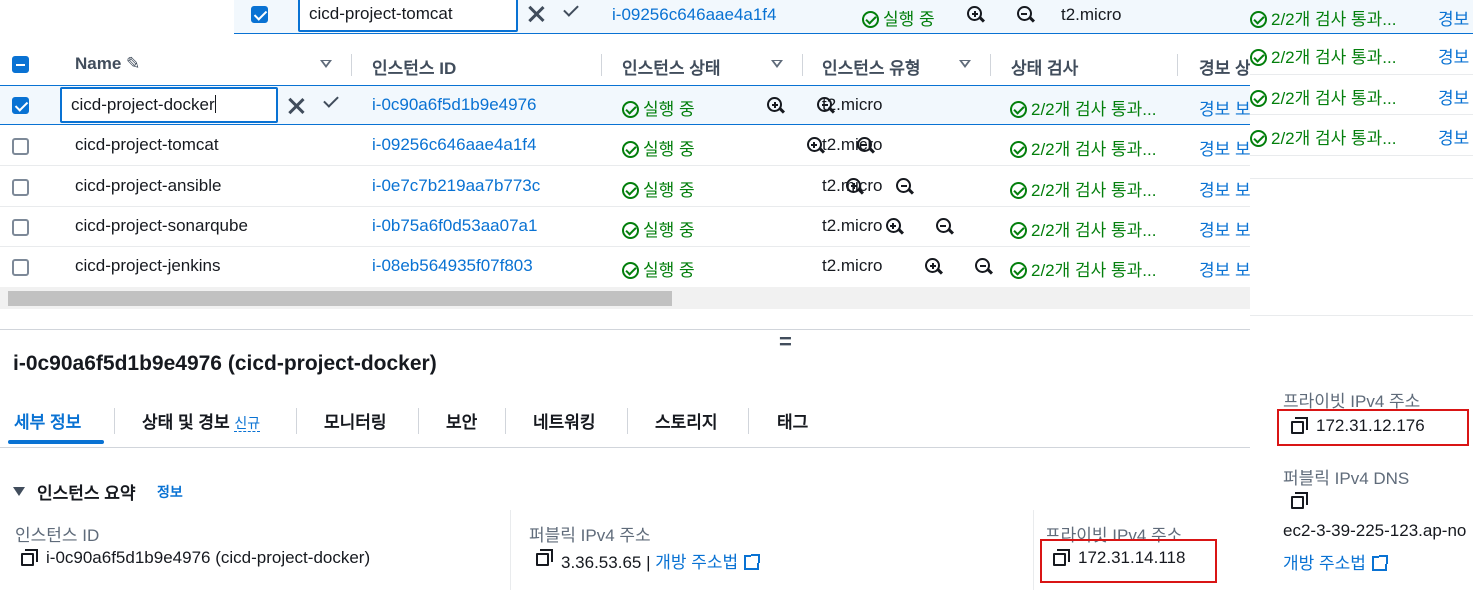 The height and width of the screenshot is (593, 1473). I want to click on open-address-link: 개방 주소법, so click(696, 562).